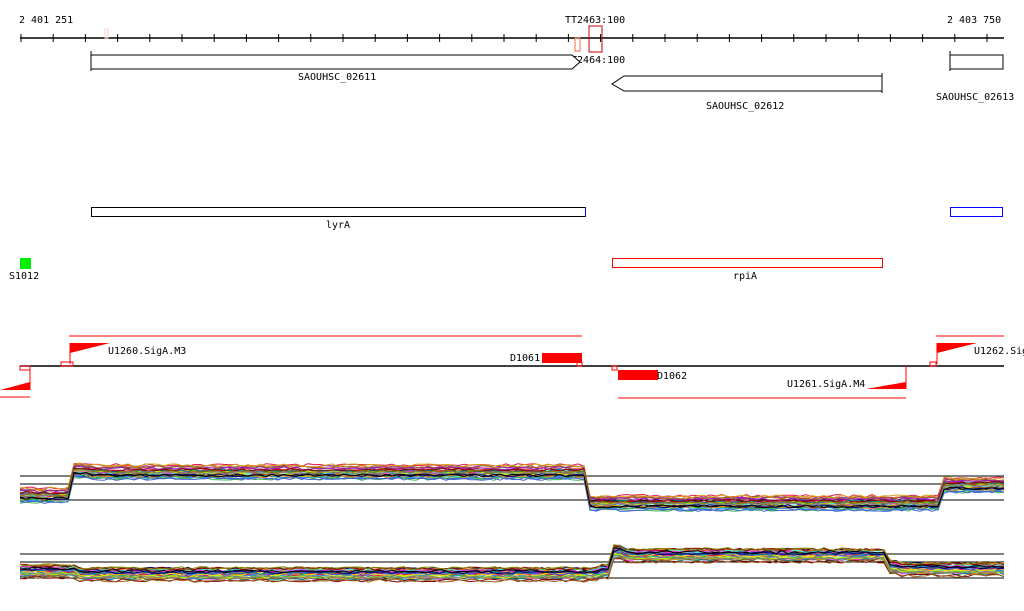 The image size is (1024, 611). Describe the element at coordinates (649, 373) in the screenshot. I see `transcript-D1062: D1062` at that location.